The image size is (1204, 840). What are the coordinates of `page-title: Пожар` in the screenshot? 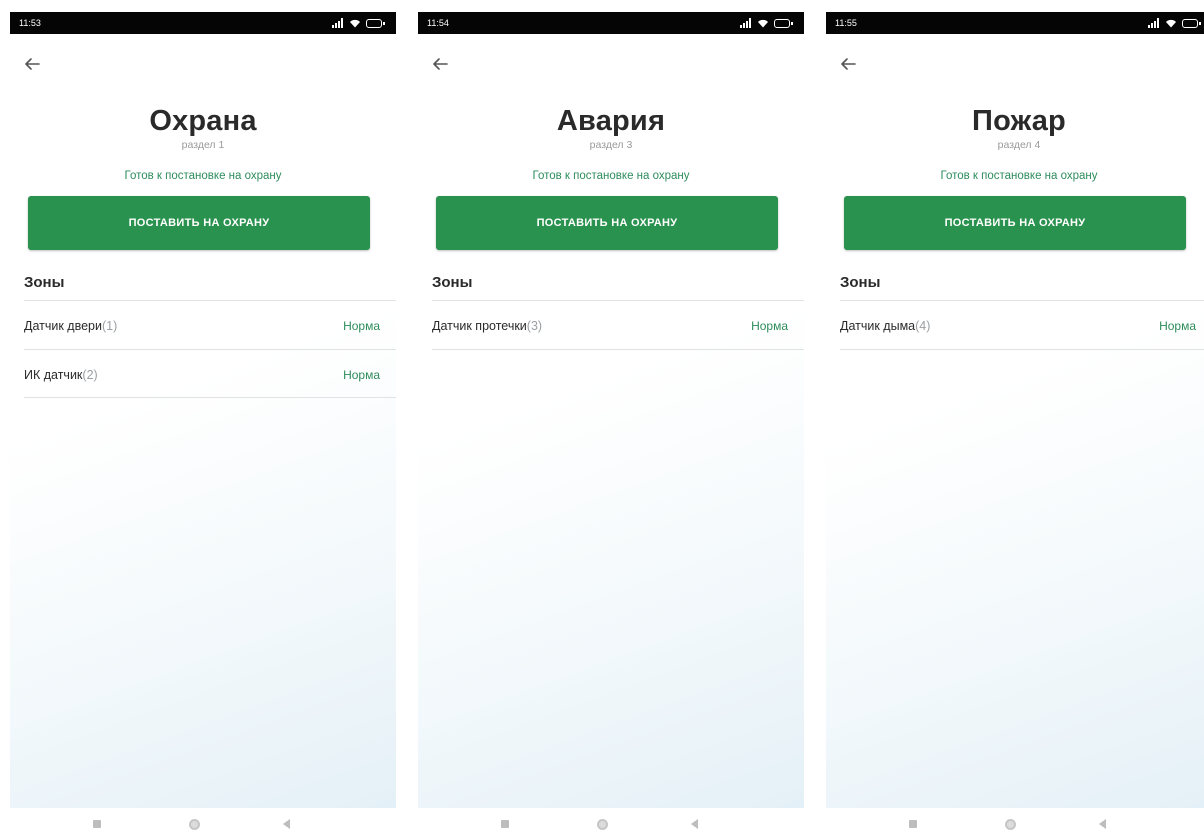 It's located at (1019, 121).